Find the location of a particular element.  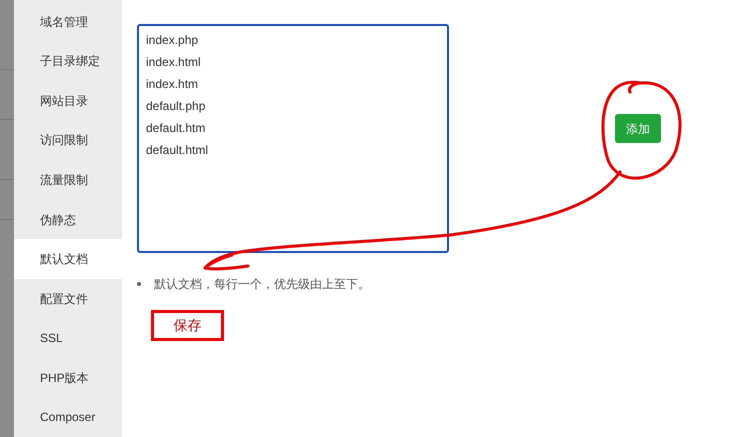

sidebar-item: 网站目录 is located at coordinates (68, 101).